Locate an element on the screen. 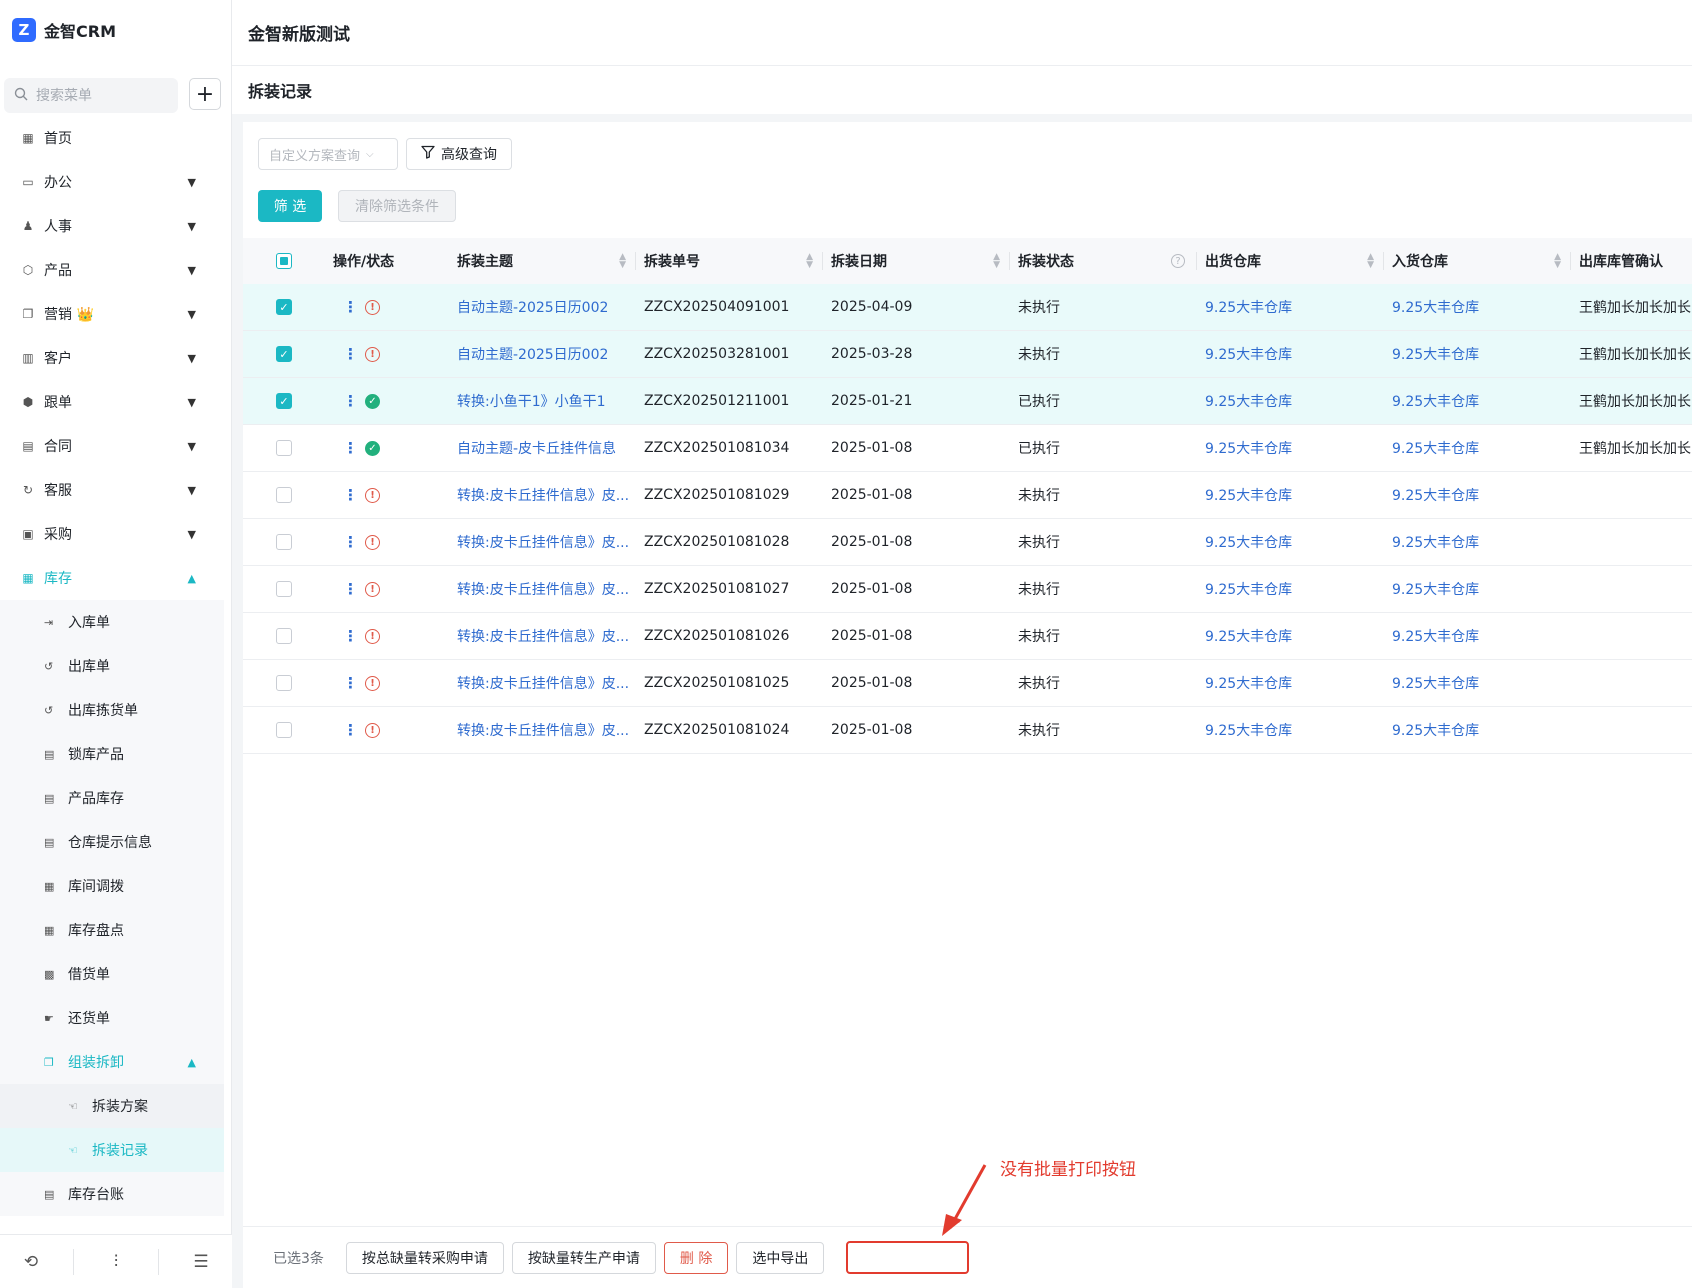  submenu-item: ▤ 仓库提示信息 is located at coordinates (112, 842).